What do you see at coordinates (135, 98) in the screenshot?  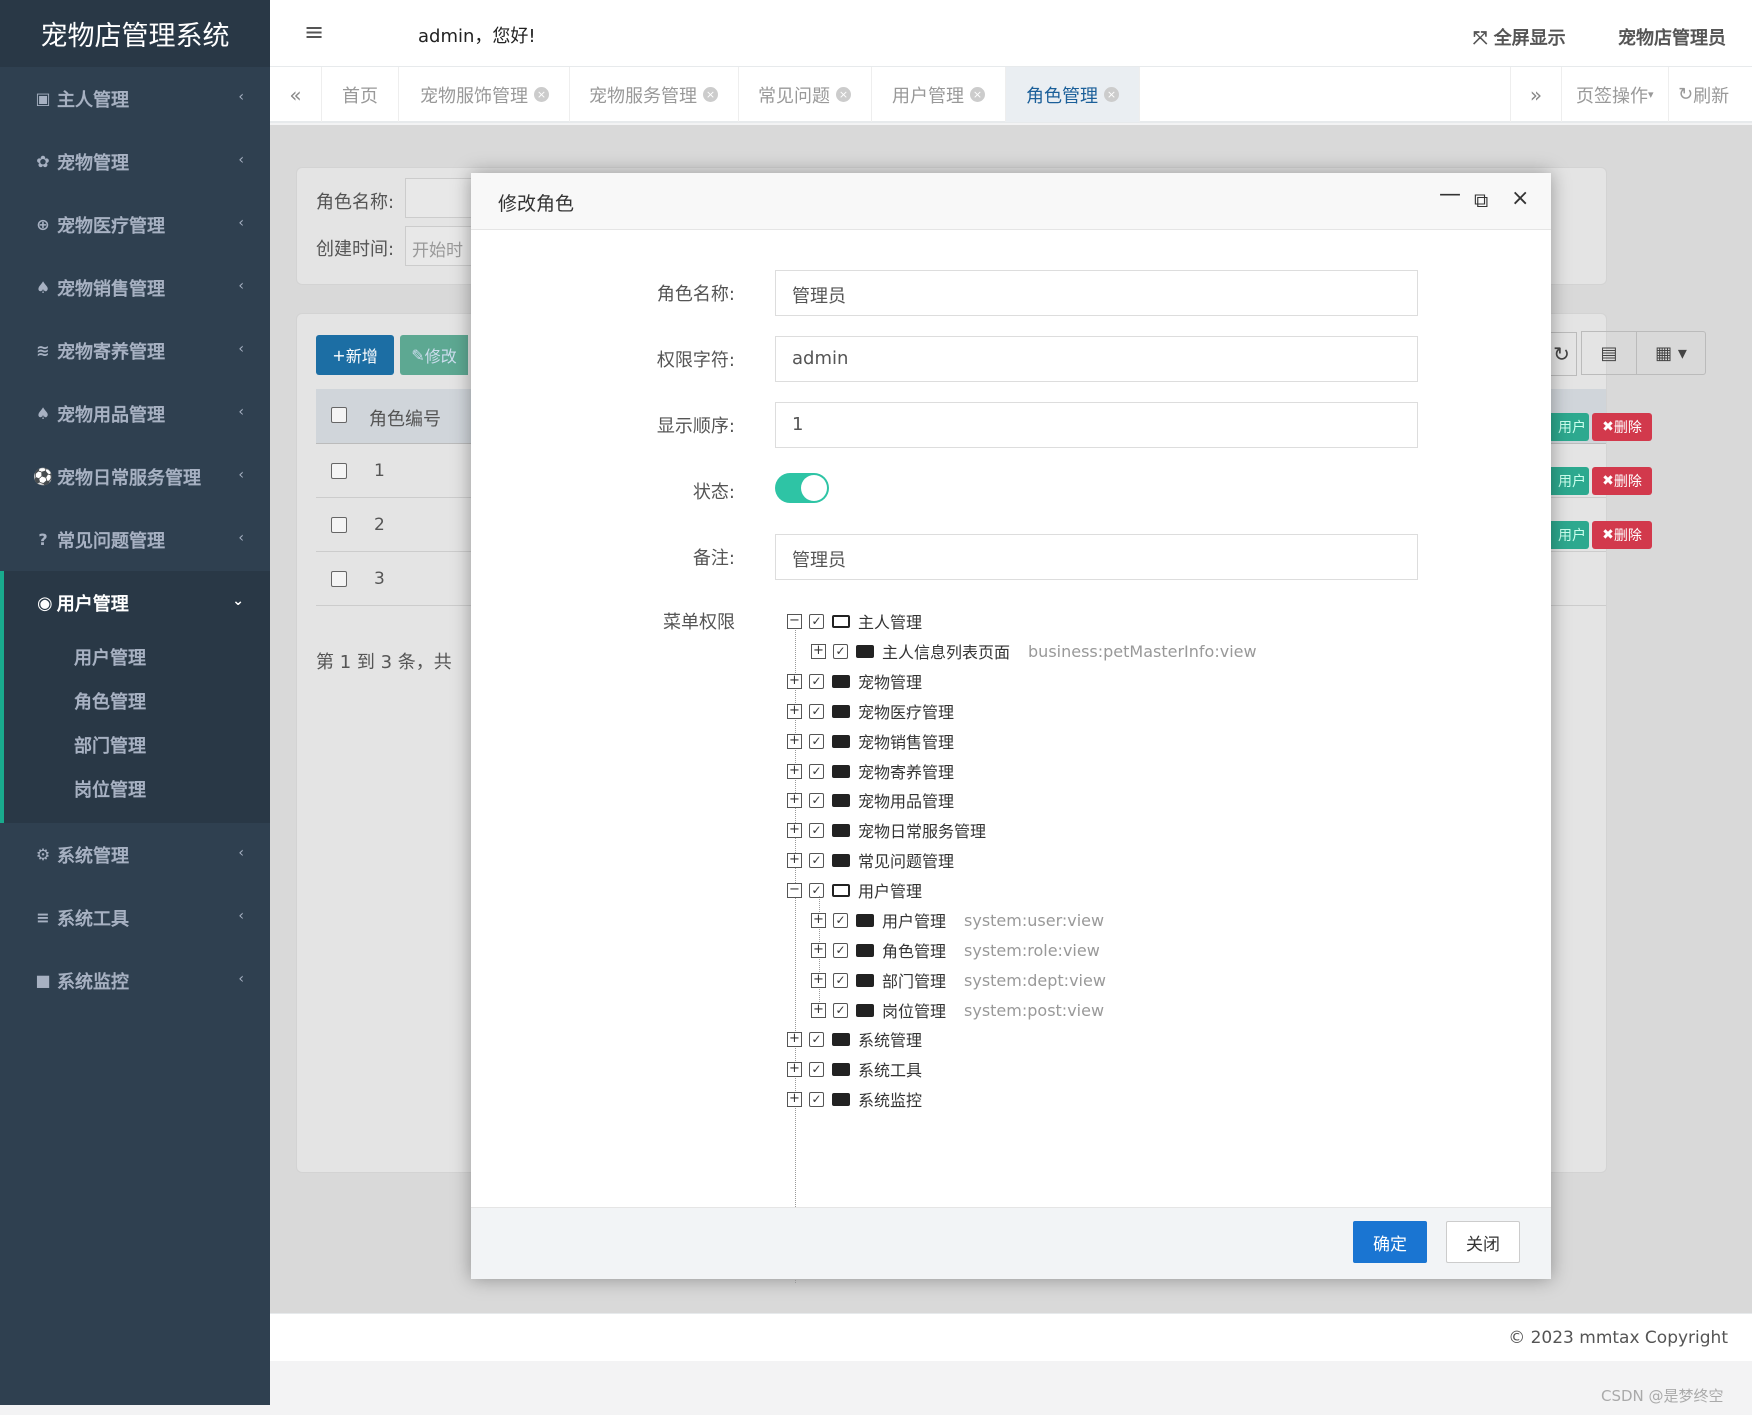 I see `sidebar-item-owner: ▣ 主人管理 ‹` at bounding box center [135, 98].